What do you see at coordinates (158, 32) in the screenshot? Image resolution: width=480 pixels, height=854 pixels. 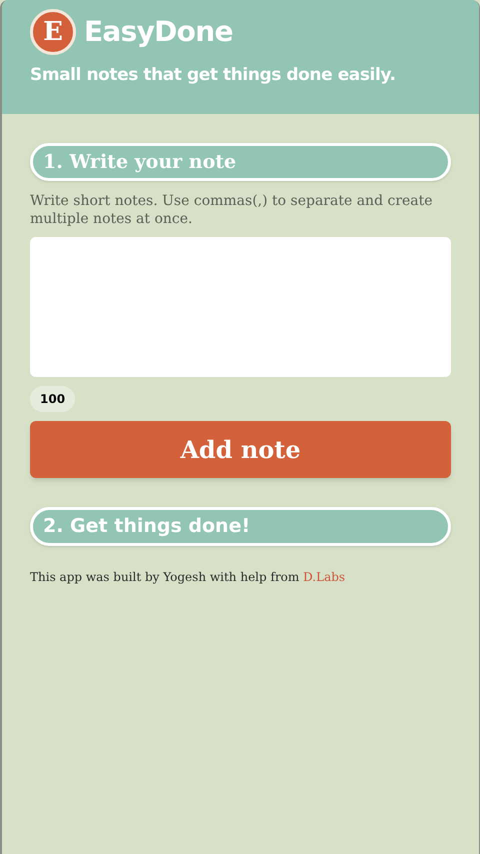 I see `app-title: EasyDone` at bounding box center [158, 32].